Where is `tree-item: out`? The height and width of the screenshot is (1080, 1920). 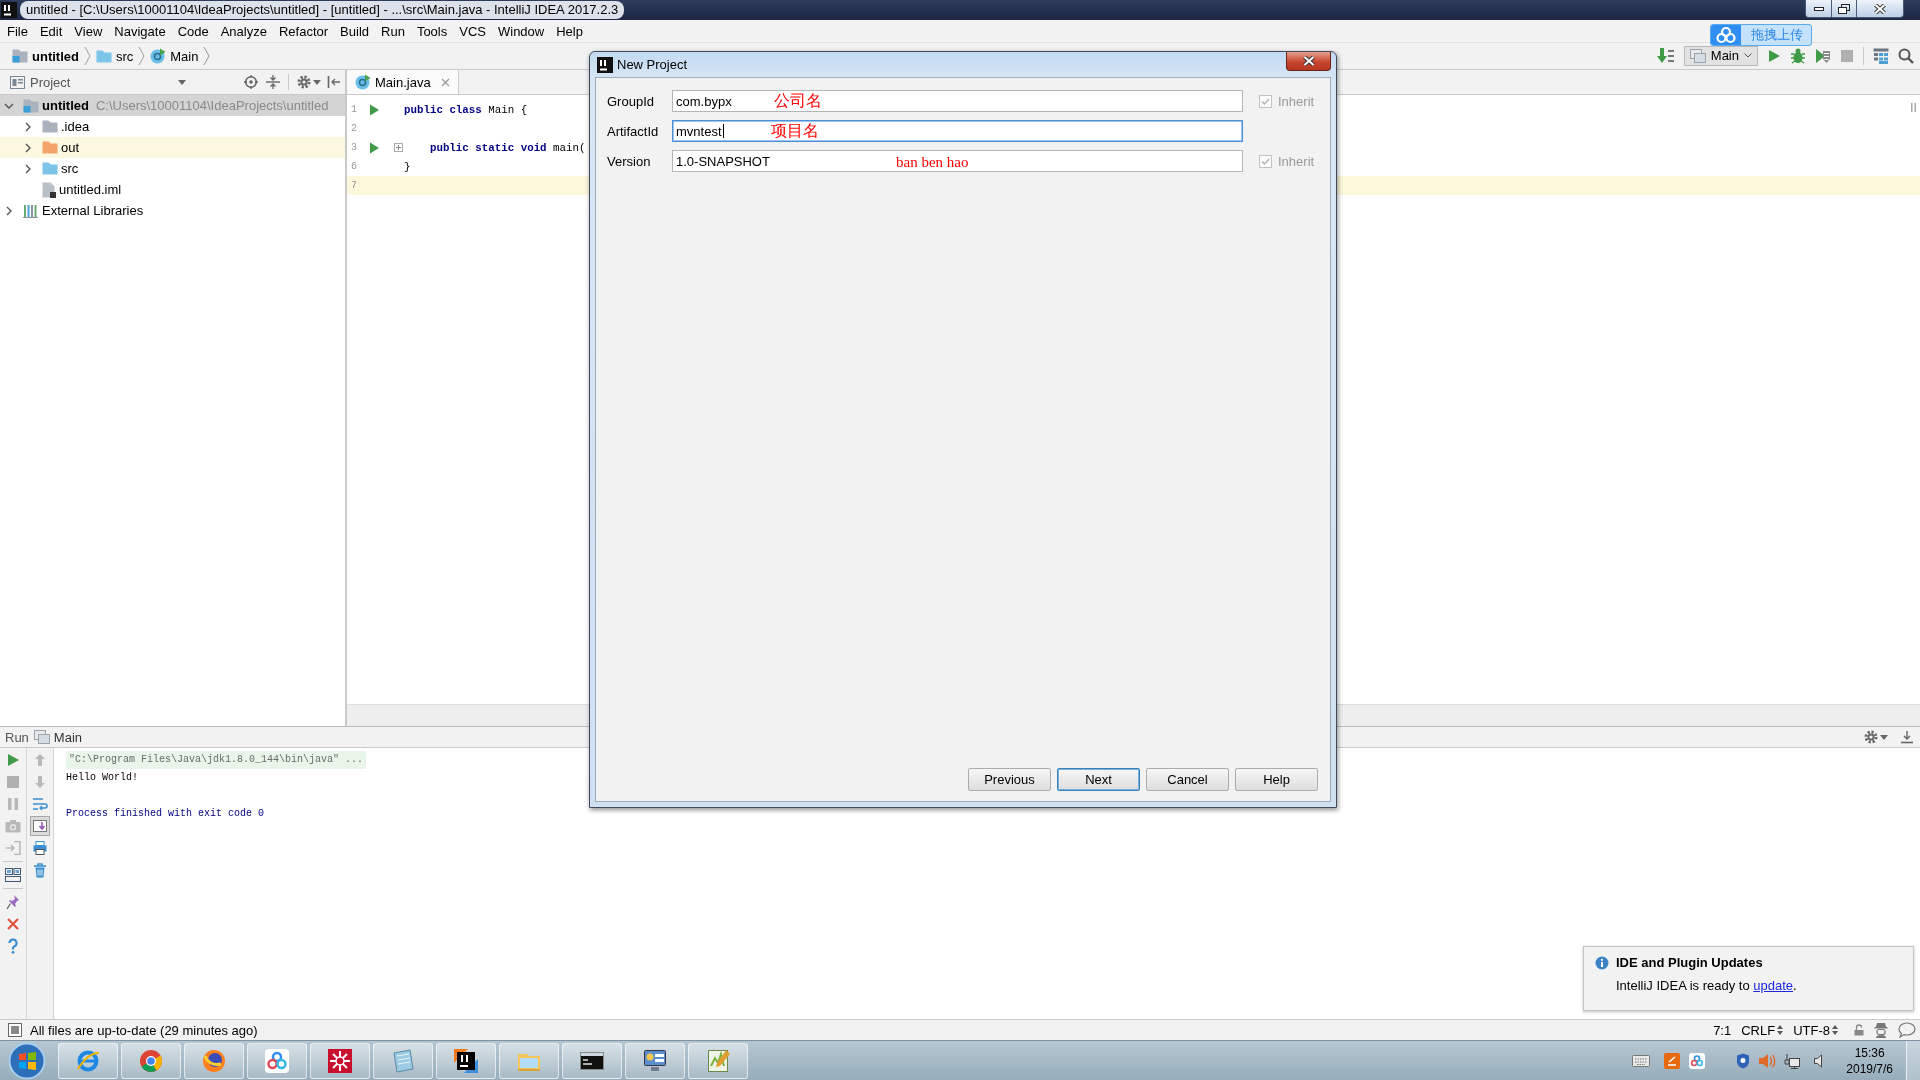
tree-item: out is located at coordinates (172, 147).